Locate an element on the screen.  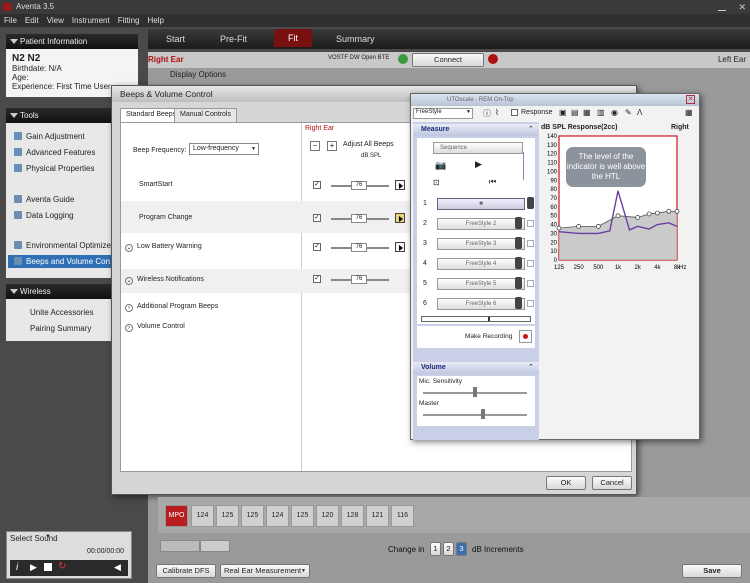
low-battery-label: ⌄ Low Battery Warning is located at coordinates (163, 247).